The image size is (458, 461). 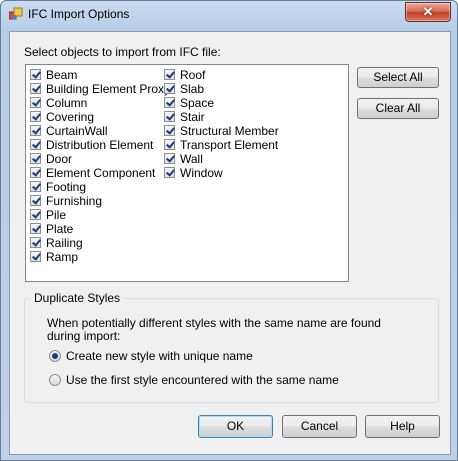 I want to click on duplicate-styles-title: Duplicate Styles, so click(x=77, y=298).